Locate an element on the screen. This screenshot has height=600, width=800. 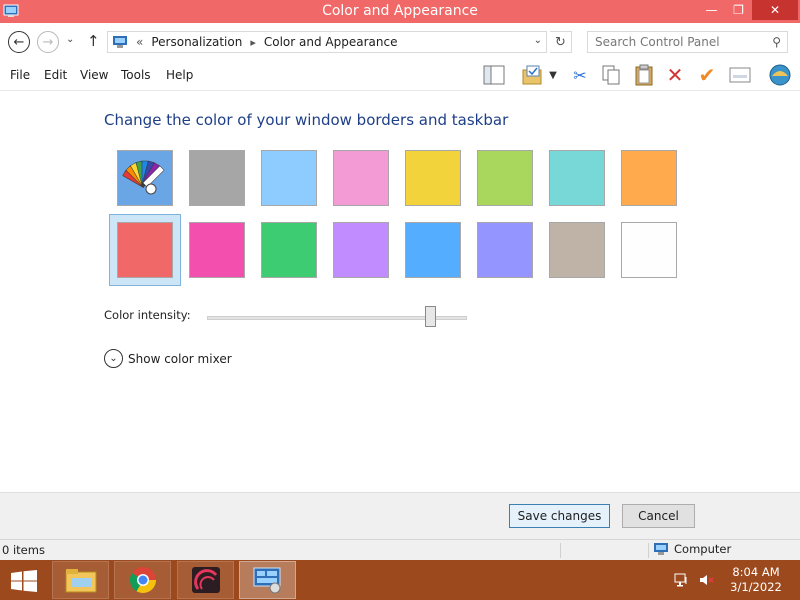
swatch-red is located at coordinates (145, 250).